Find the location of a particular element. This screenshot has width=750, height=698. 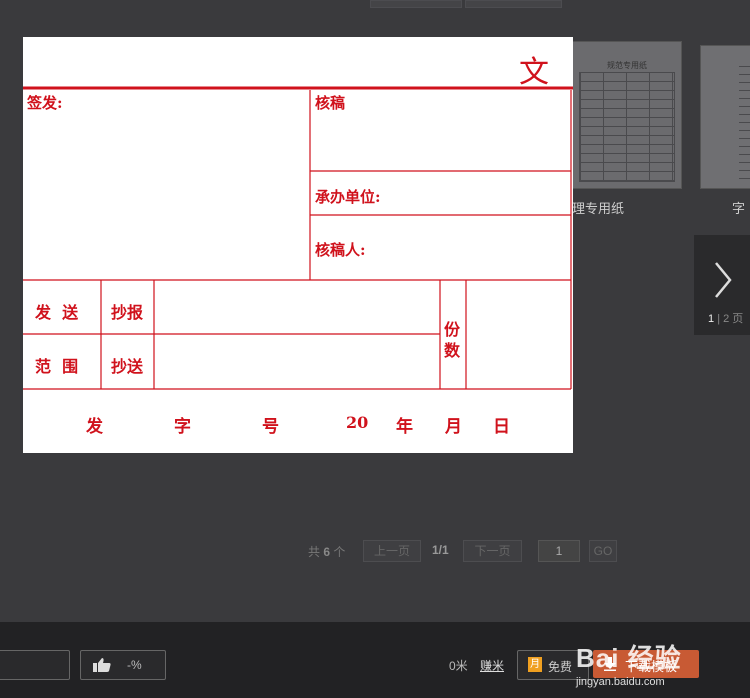

check-label: 核稿 is located at coordinates (330, 103).